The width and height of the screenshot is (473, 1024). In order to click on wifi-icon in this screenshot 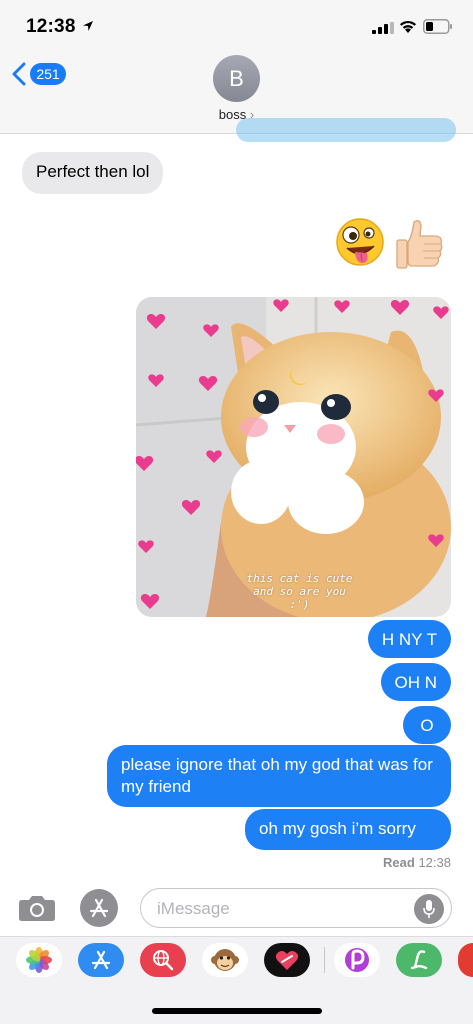, I will do `click(408, 26)`.